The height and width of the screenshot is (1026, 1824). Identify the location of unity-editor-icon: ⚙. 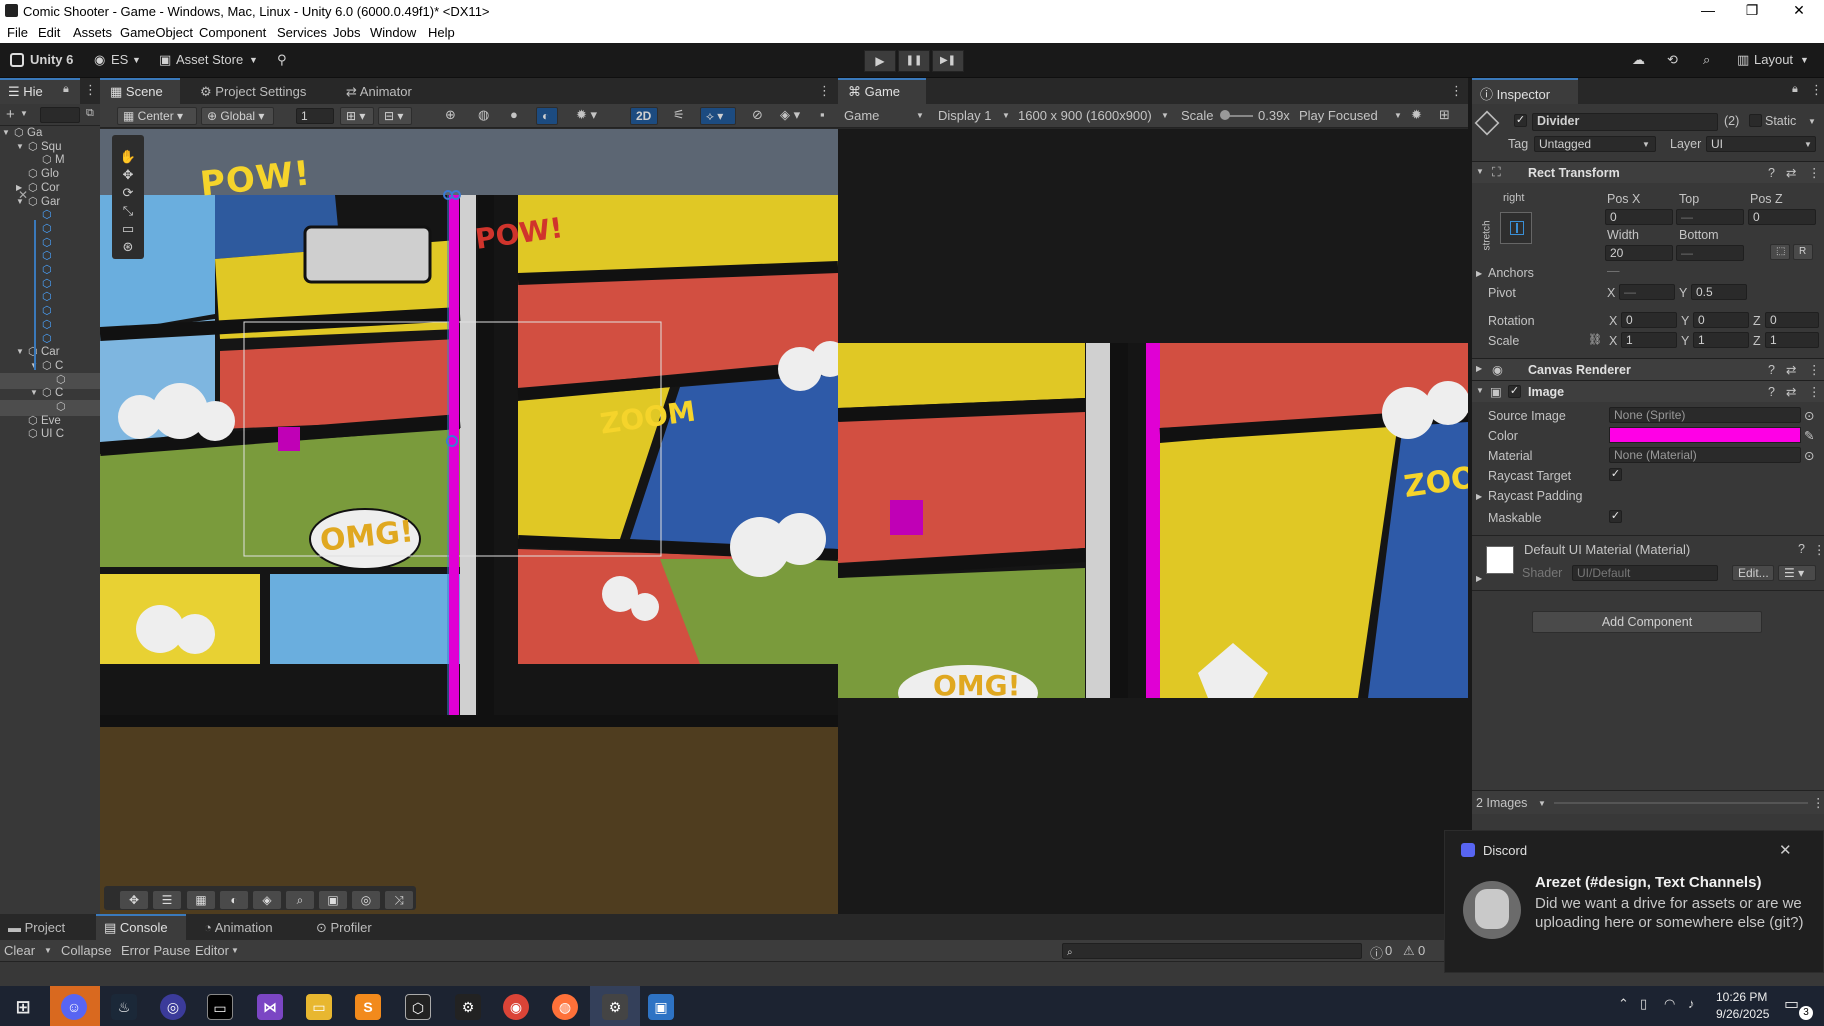
(615, 1007).